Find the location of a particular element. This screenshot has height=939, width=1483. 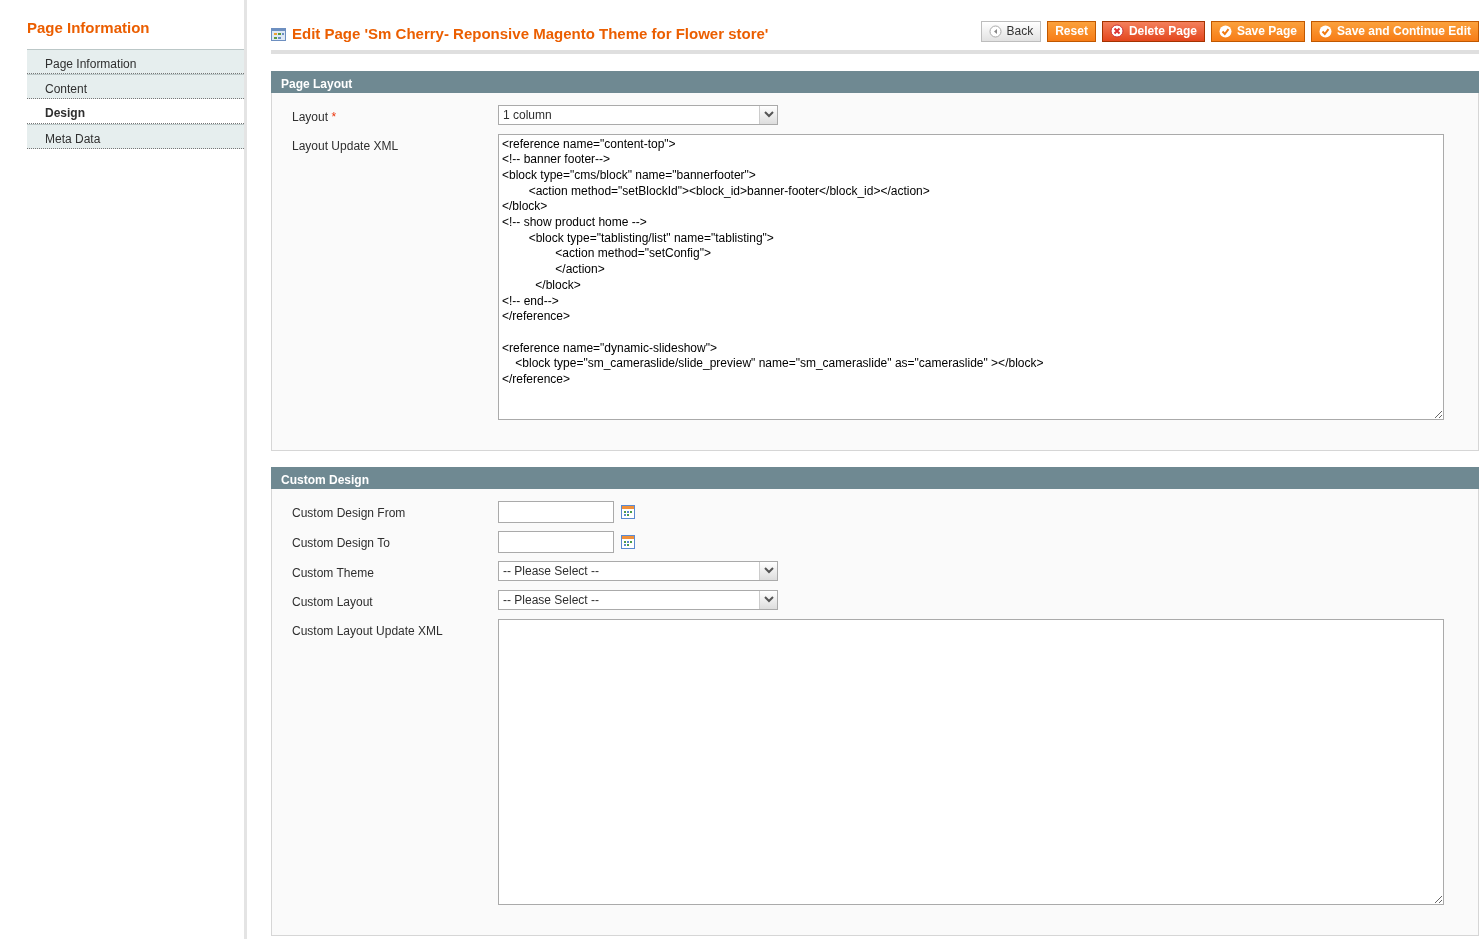

field-label: Custom Theme is located at coordinates (333, 573).